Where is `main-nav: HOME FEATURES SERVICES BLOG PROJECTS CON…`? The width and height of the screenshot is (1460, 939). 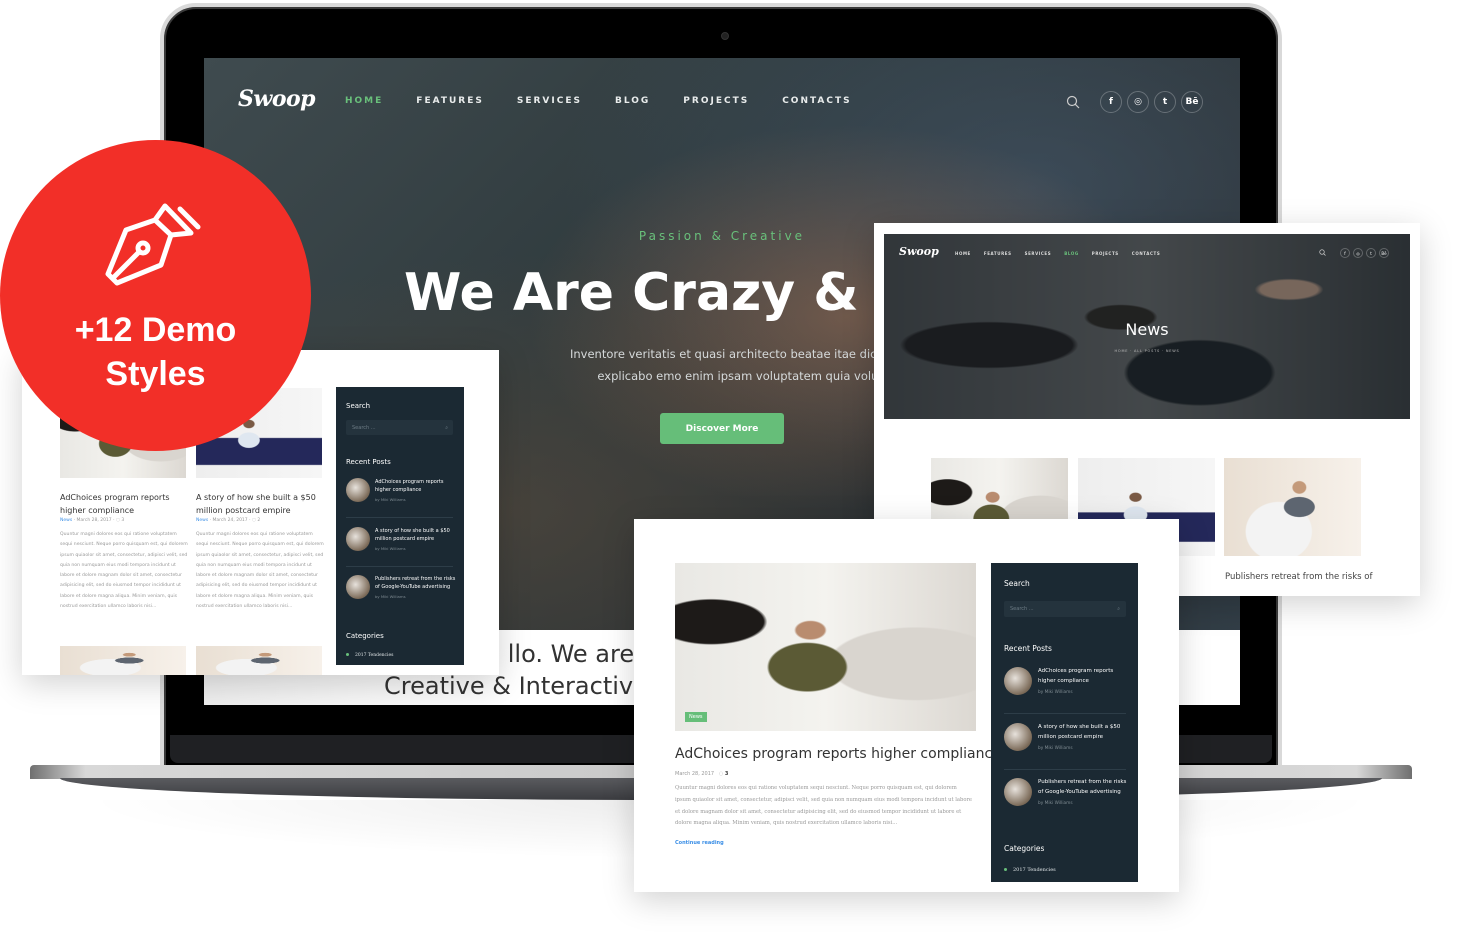 main-nav: HOME FEATURES SERVICES BLOG PROJECTS CON… is located at coordinates (615, 101).